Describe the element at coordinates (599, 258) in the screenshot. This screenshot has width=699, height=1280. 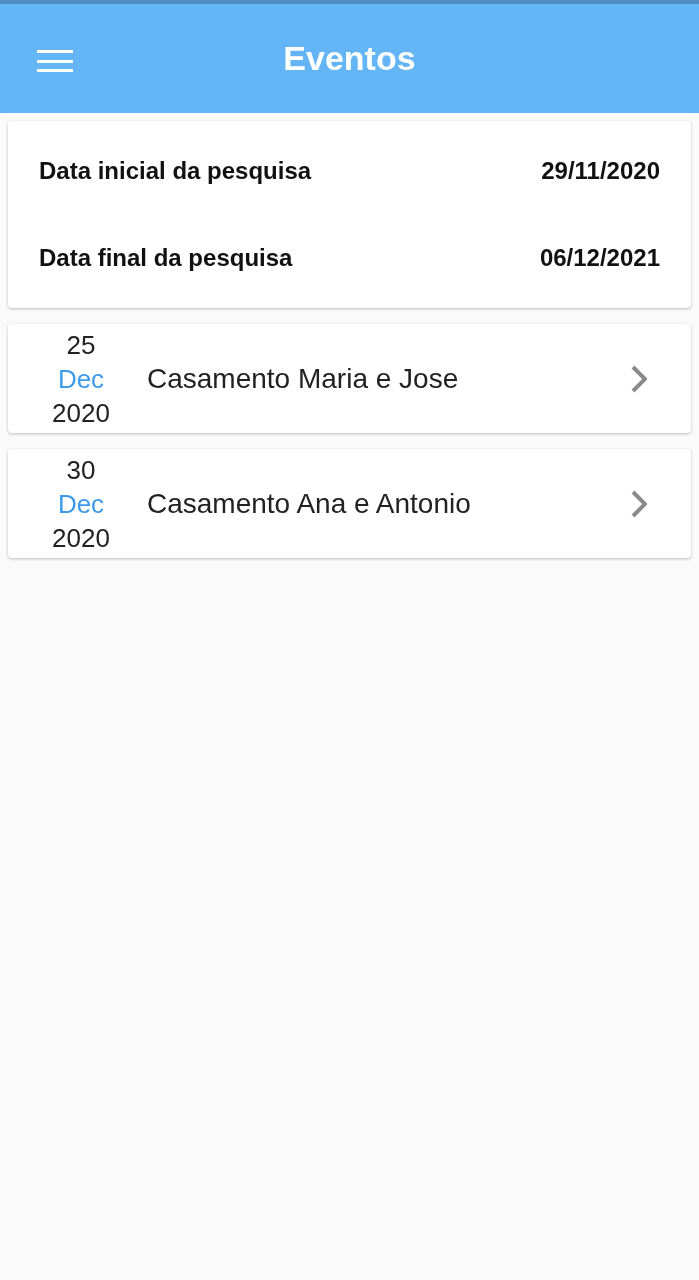
I see `search-date-value: 06/12/2021` at that location.